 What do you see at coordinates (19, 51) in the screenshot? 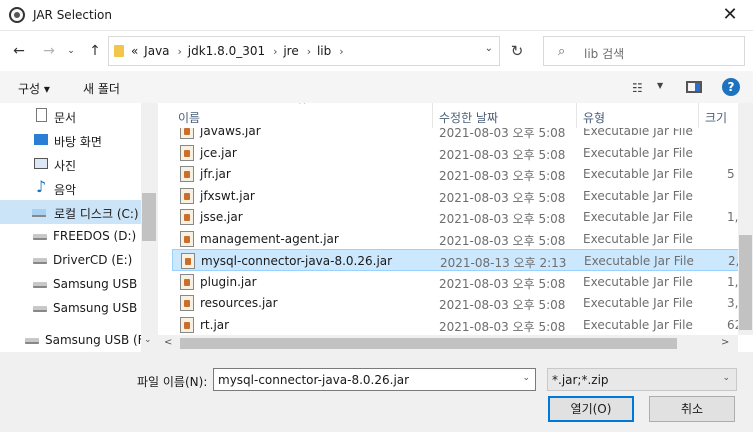
I see `back-arrow-icon: ←` at bounding box center [19, 51].